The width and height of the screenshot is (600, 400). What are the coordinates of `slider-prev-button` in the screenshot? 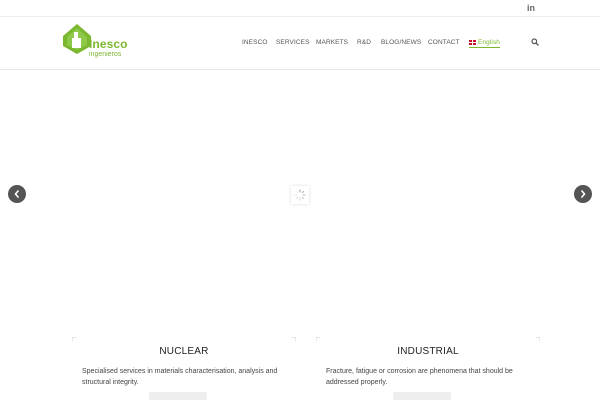 It's located at (17, 194).